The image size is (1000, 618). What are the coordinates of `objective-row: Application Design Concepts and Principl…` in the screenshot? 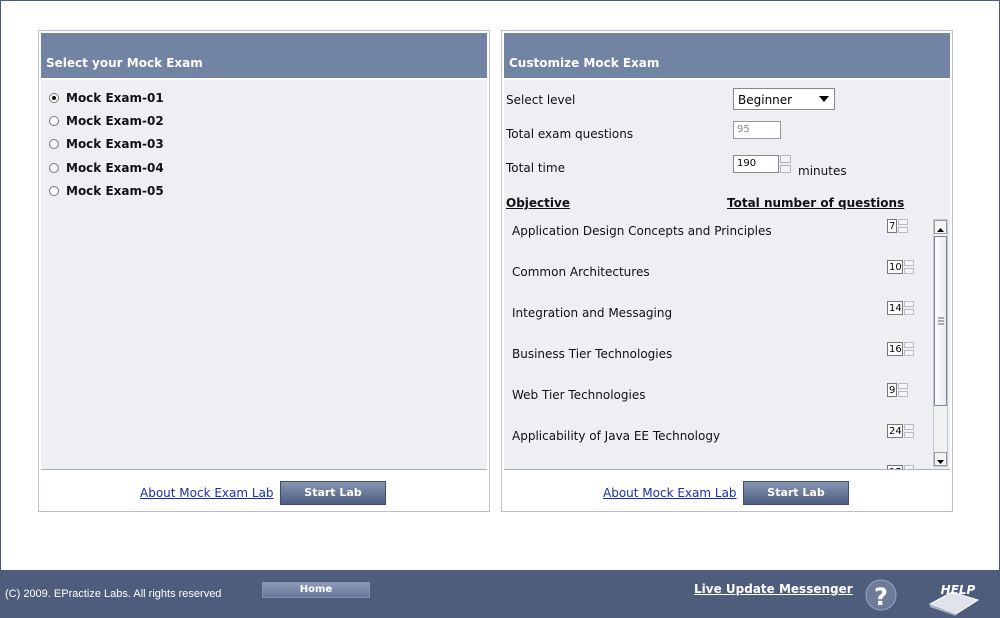 It's located at (718, 239).